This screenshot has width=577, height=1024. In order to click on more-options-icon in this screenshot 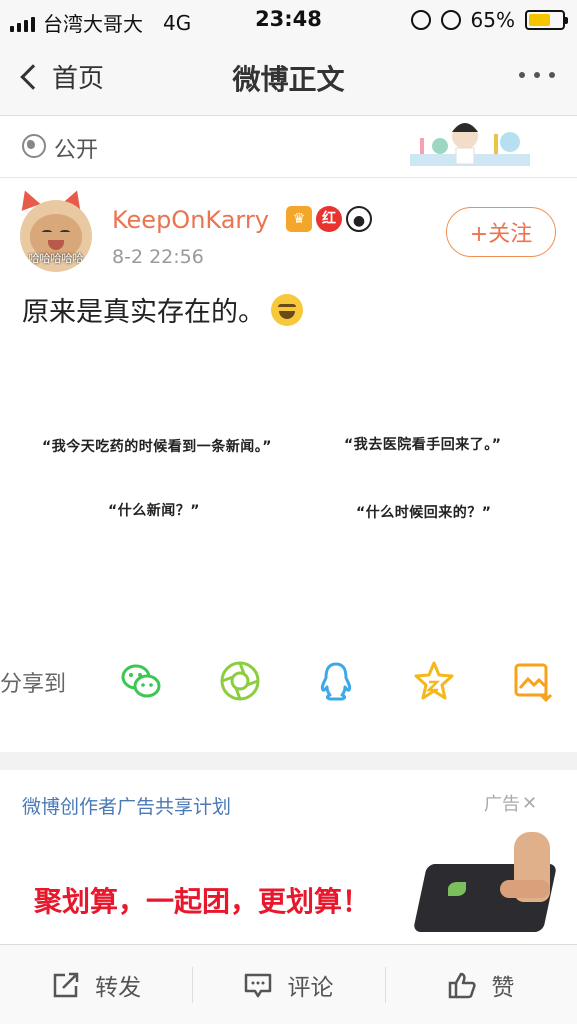, I will do `click(537, 75)`.